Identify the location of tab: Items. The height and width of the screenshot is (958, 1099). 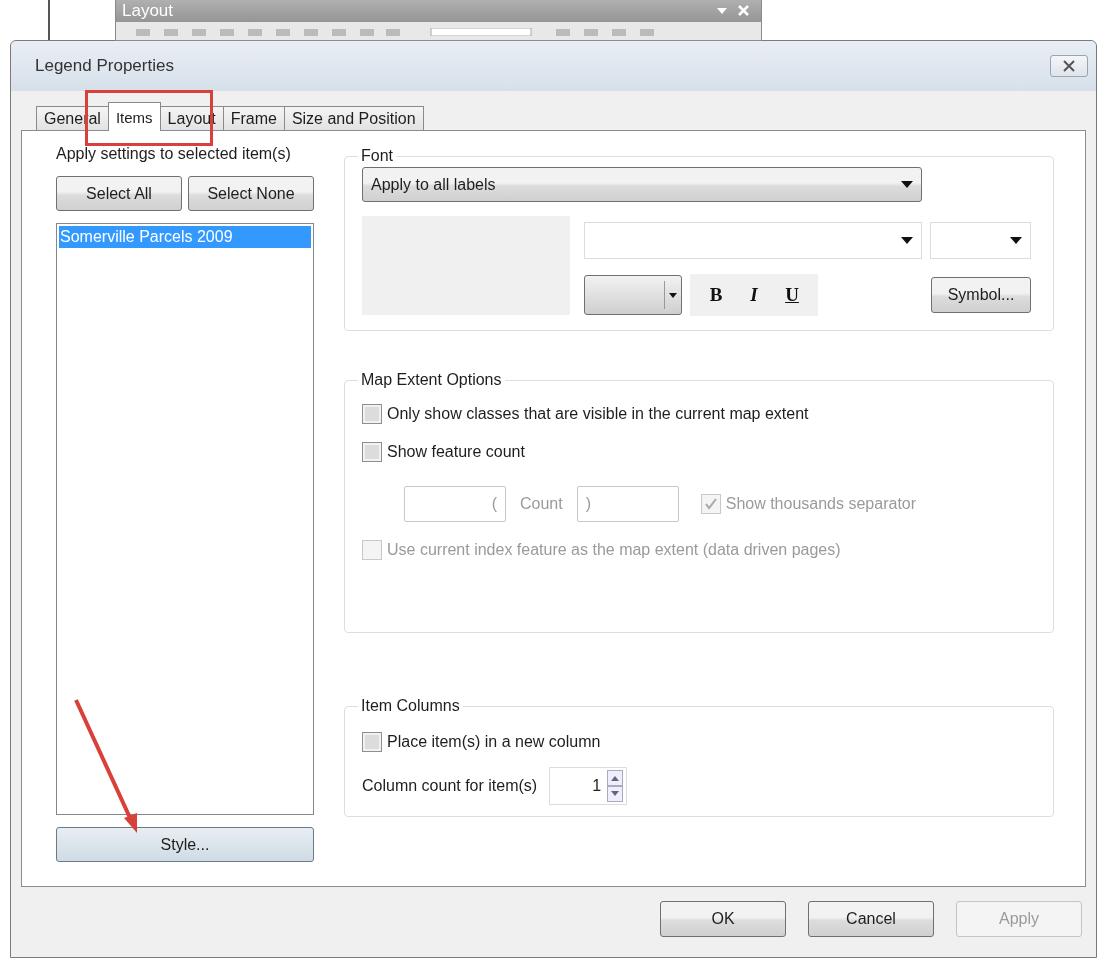
(134, 116).